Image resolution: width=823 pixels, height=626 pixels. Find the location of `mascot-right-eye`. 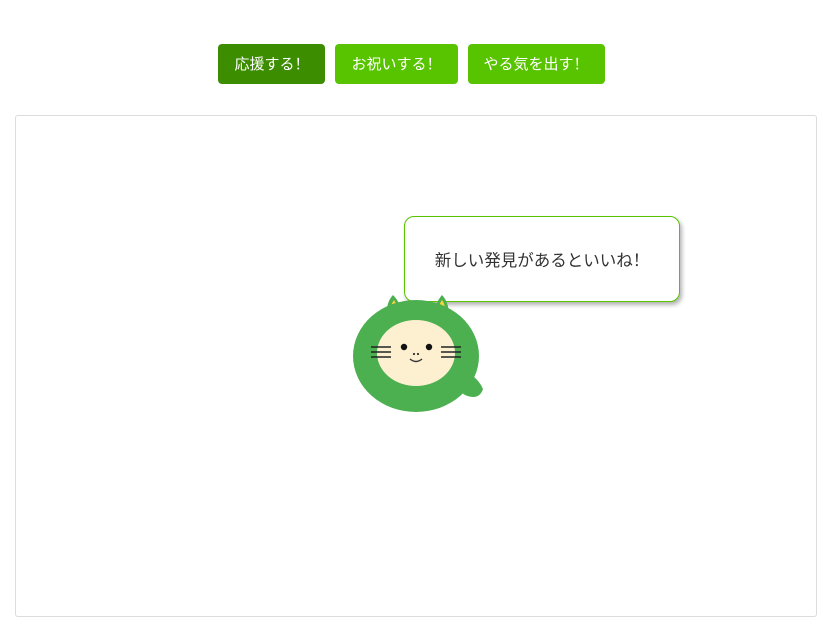

mascot-right-eye is located at coordinates (429, 347).